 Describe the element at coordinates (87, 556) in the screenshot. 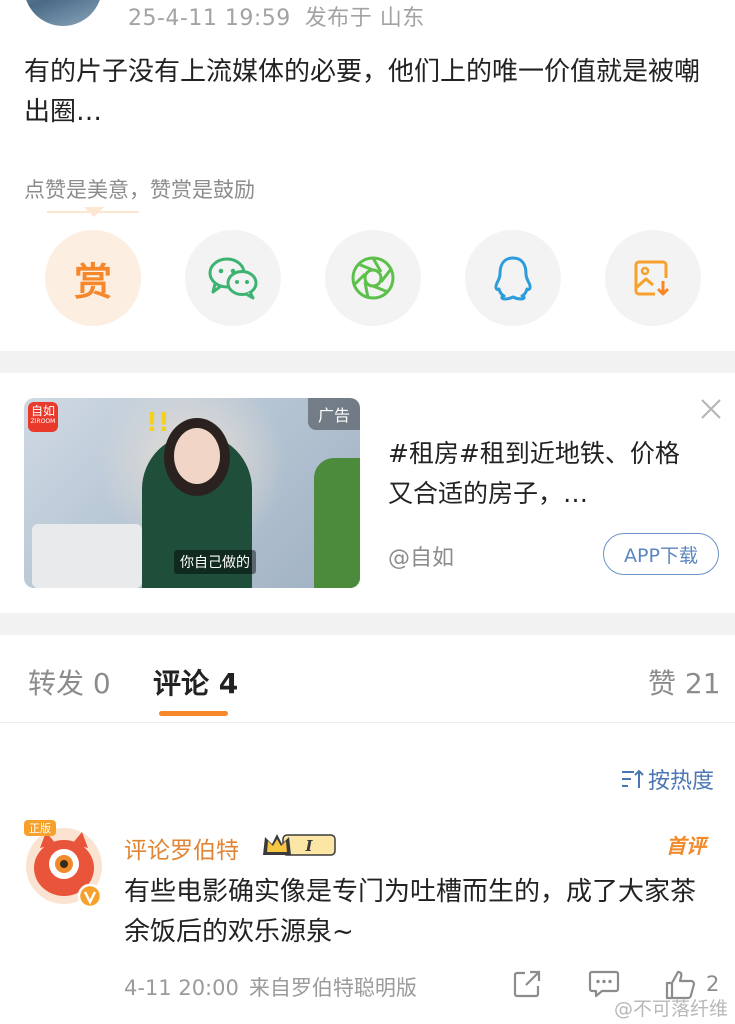

I see `ad-image-laptop` at that location.